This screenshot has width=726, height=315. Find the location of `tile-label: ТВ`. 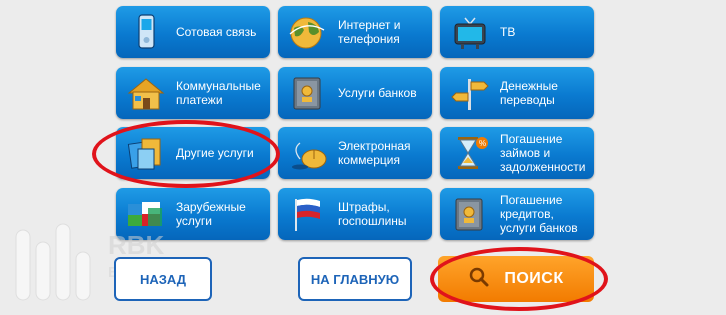

tile-label: ТВ is located at coordinates (508, 32).